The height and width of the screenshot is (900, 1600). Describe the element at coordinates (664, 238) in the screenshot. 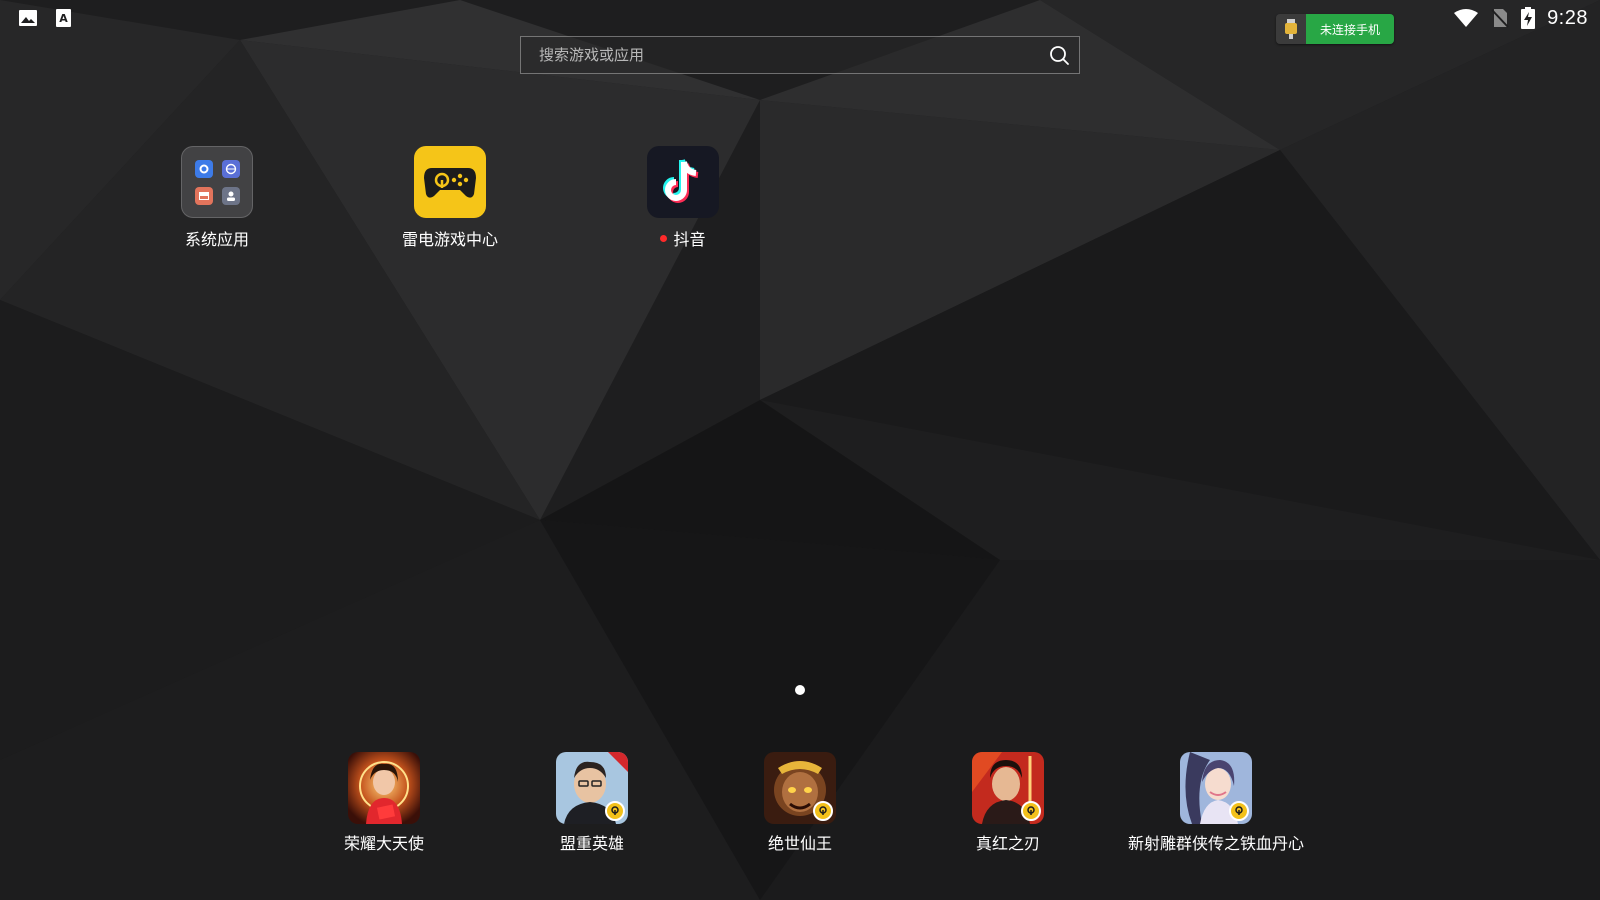

I see `new-indicator-dot` at that location.